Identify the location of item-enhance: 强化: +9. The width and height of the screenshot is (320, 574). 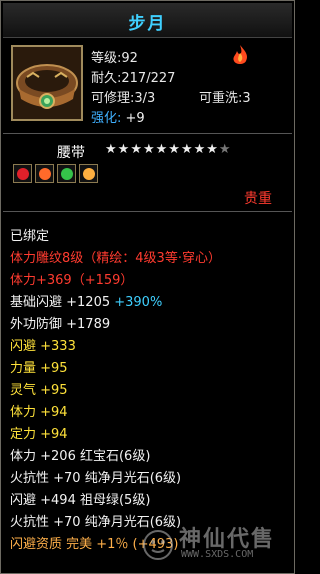
(118, 116).